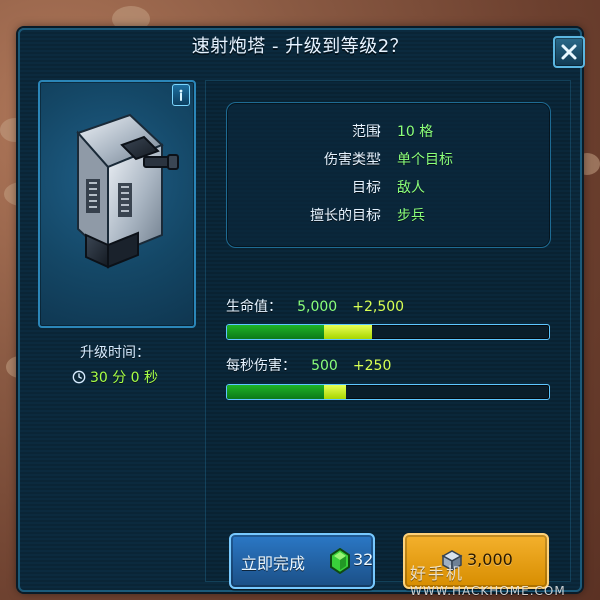  I want to click on finish-now-button: 立即完成 32, so click(302, 561).